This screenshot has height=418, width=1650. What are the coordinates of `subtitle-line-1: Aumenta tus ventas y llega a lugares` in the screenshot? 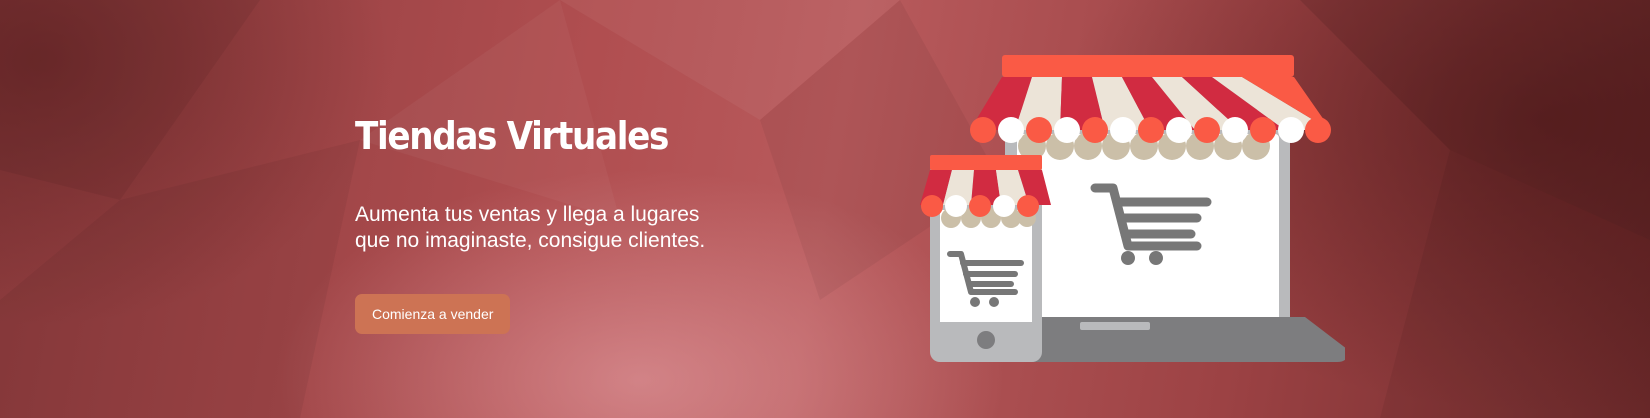 It's located at (527, 214).